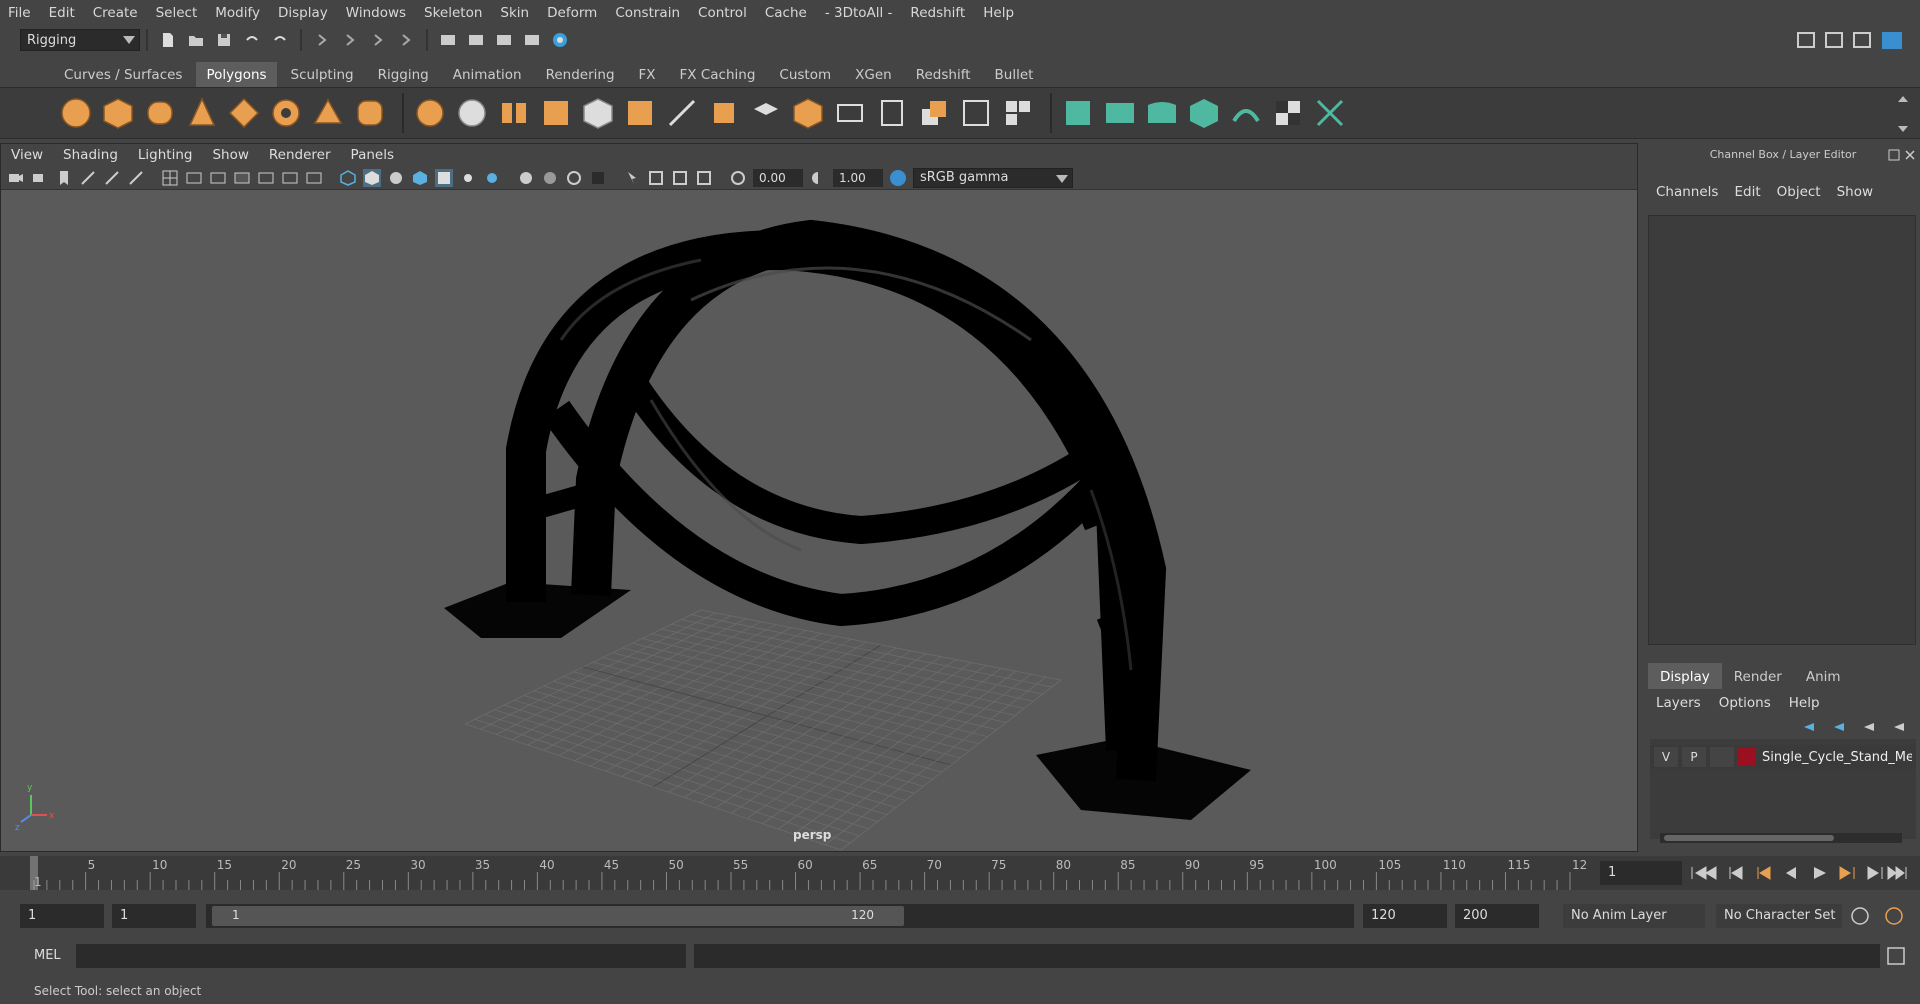  I want to click on fill-hole-icon, so click(976, 113).